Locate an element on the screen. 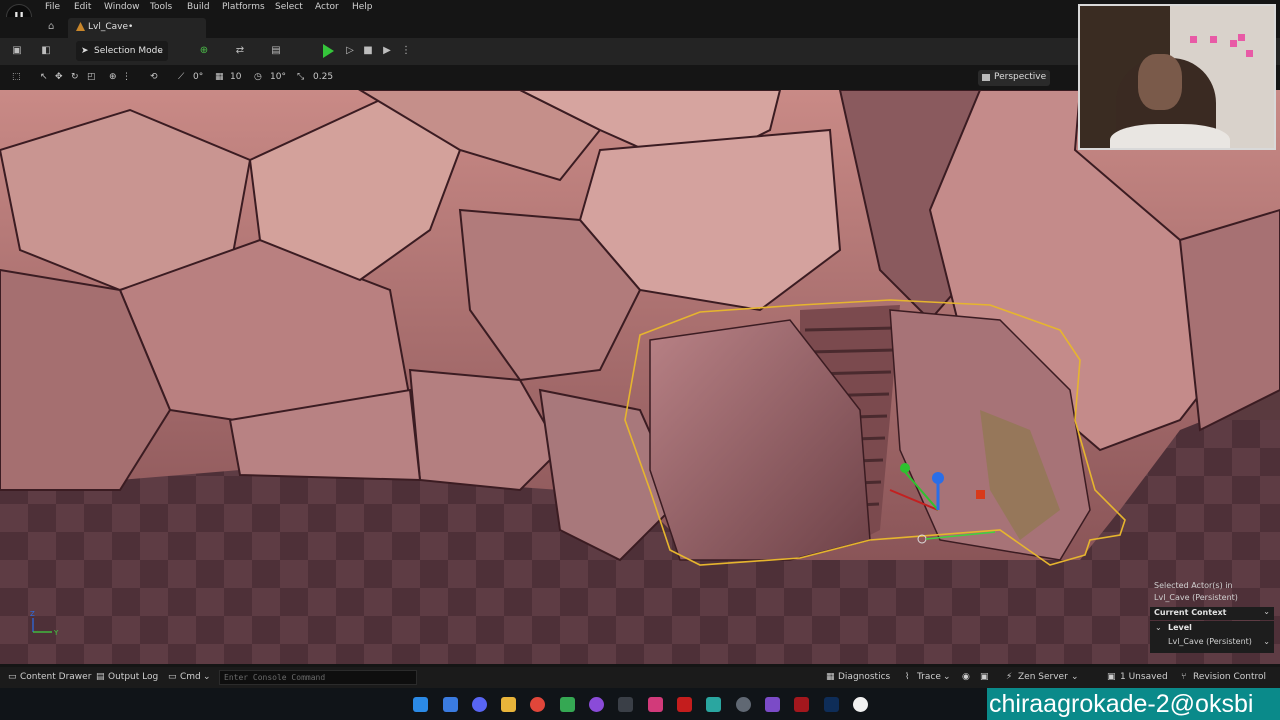  screenshot-icon: ▣ is located at coordinates (984, 677).